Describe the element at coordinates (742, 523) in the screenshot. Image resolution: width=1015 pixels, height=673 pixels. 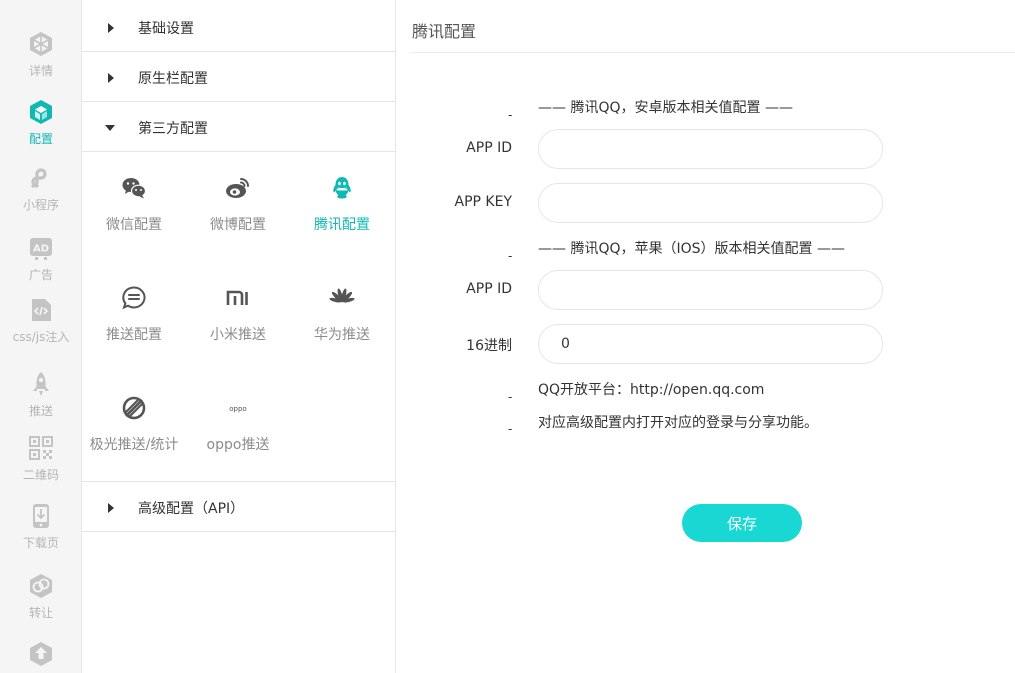
I see `save-button: 保存` at that location.